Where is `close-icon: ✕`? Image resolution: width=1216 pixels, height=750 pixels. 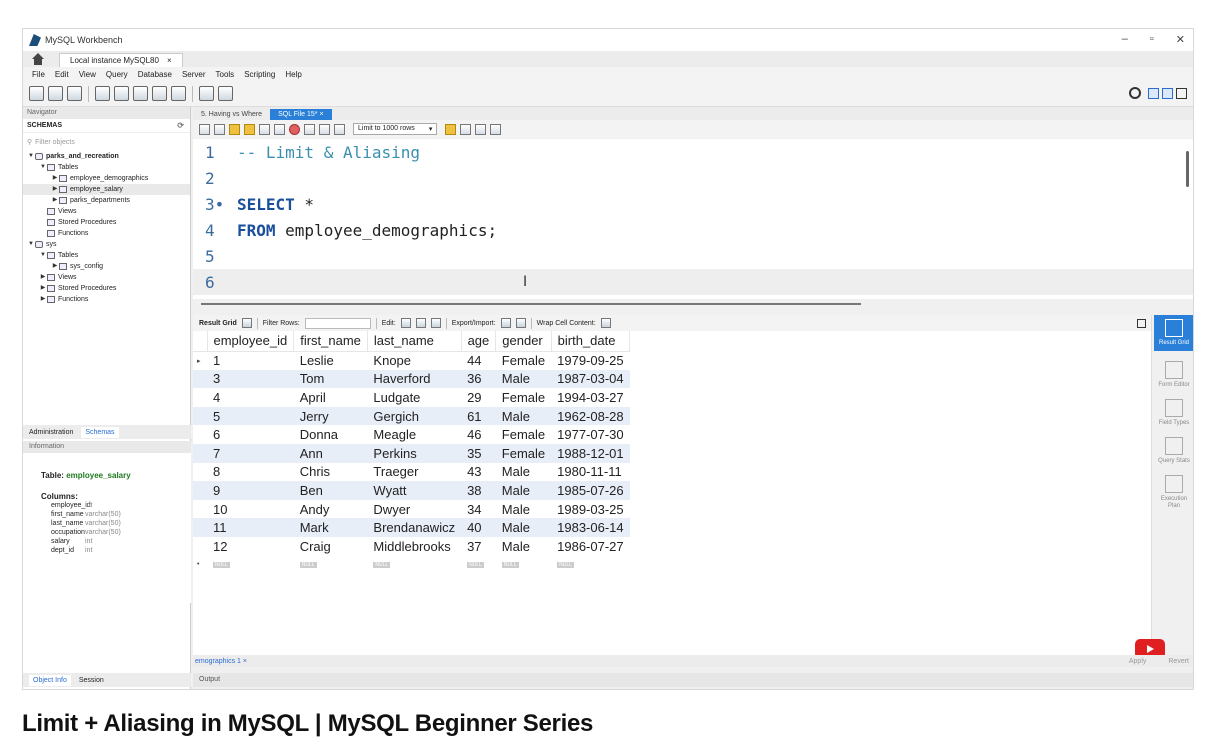
close-icon: ✕ is located at coordinates (1180, 39).